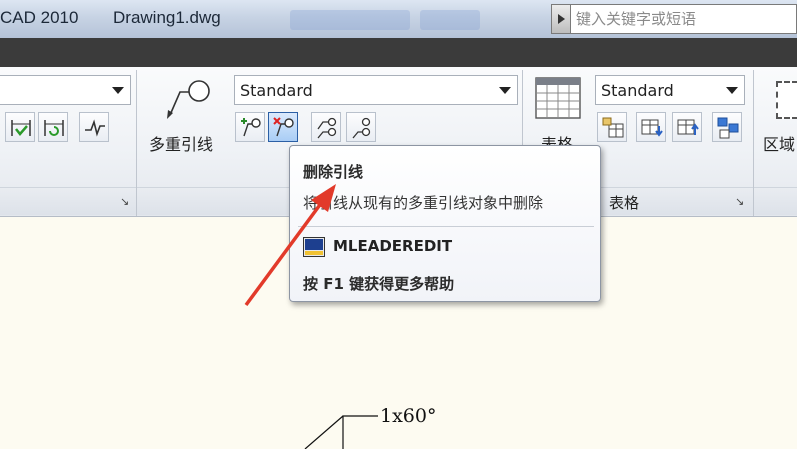 Image resolution: width=797 pixels, height=449 pixels. What do you see at coordinates (393, 246) in the screenshot?
I see `tooltip-command: MLEADEREDIT` at bounding box center [393, 246].